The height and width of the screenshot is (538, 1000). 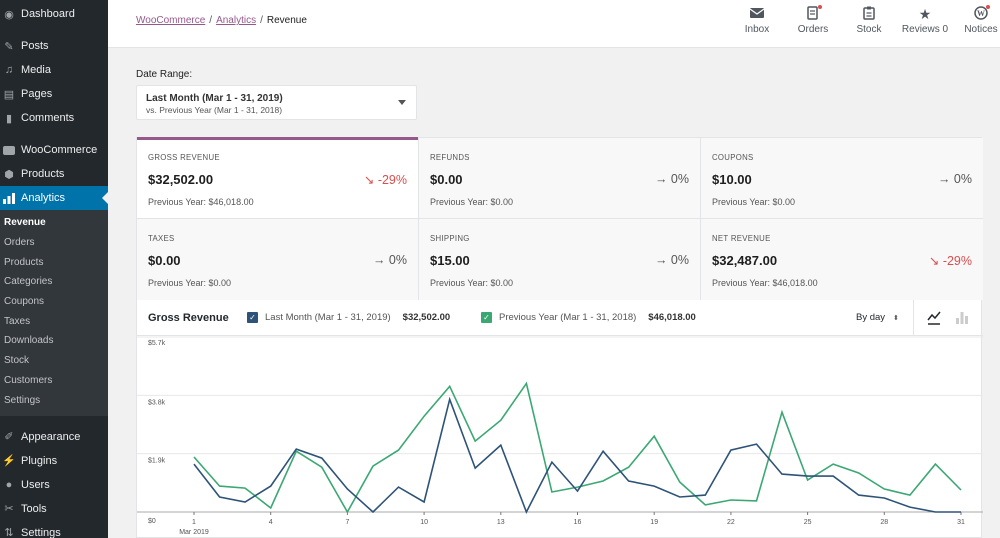 What do you see at coordinates (450, 157) in the screenshot?
I see `tile-label: REFUNDS` at bounding box center [450, 157].